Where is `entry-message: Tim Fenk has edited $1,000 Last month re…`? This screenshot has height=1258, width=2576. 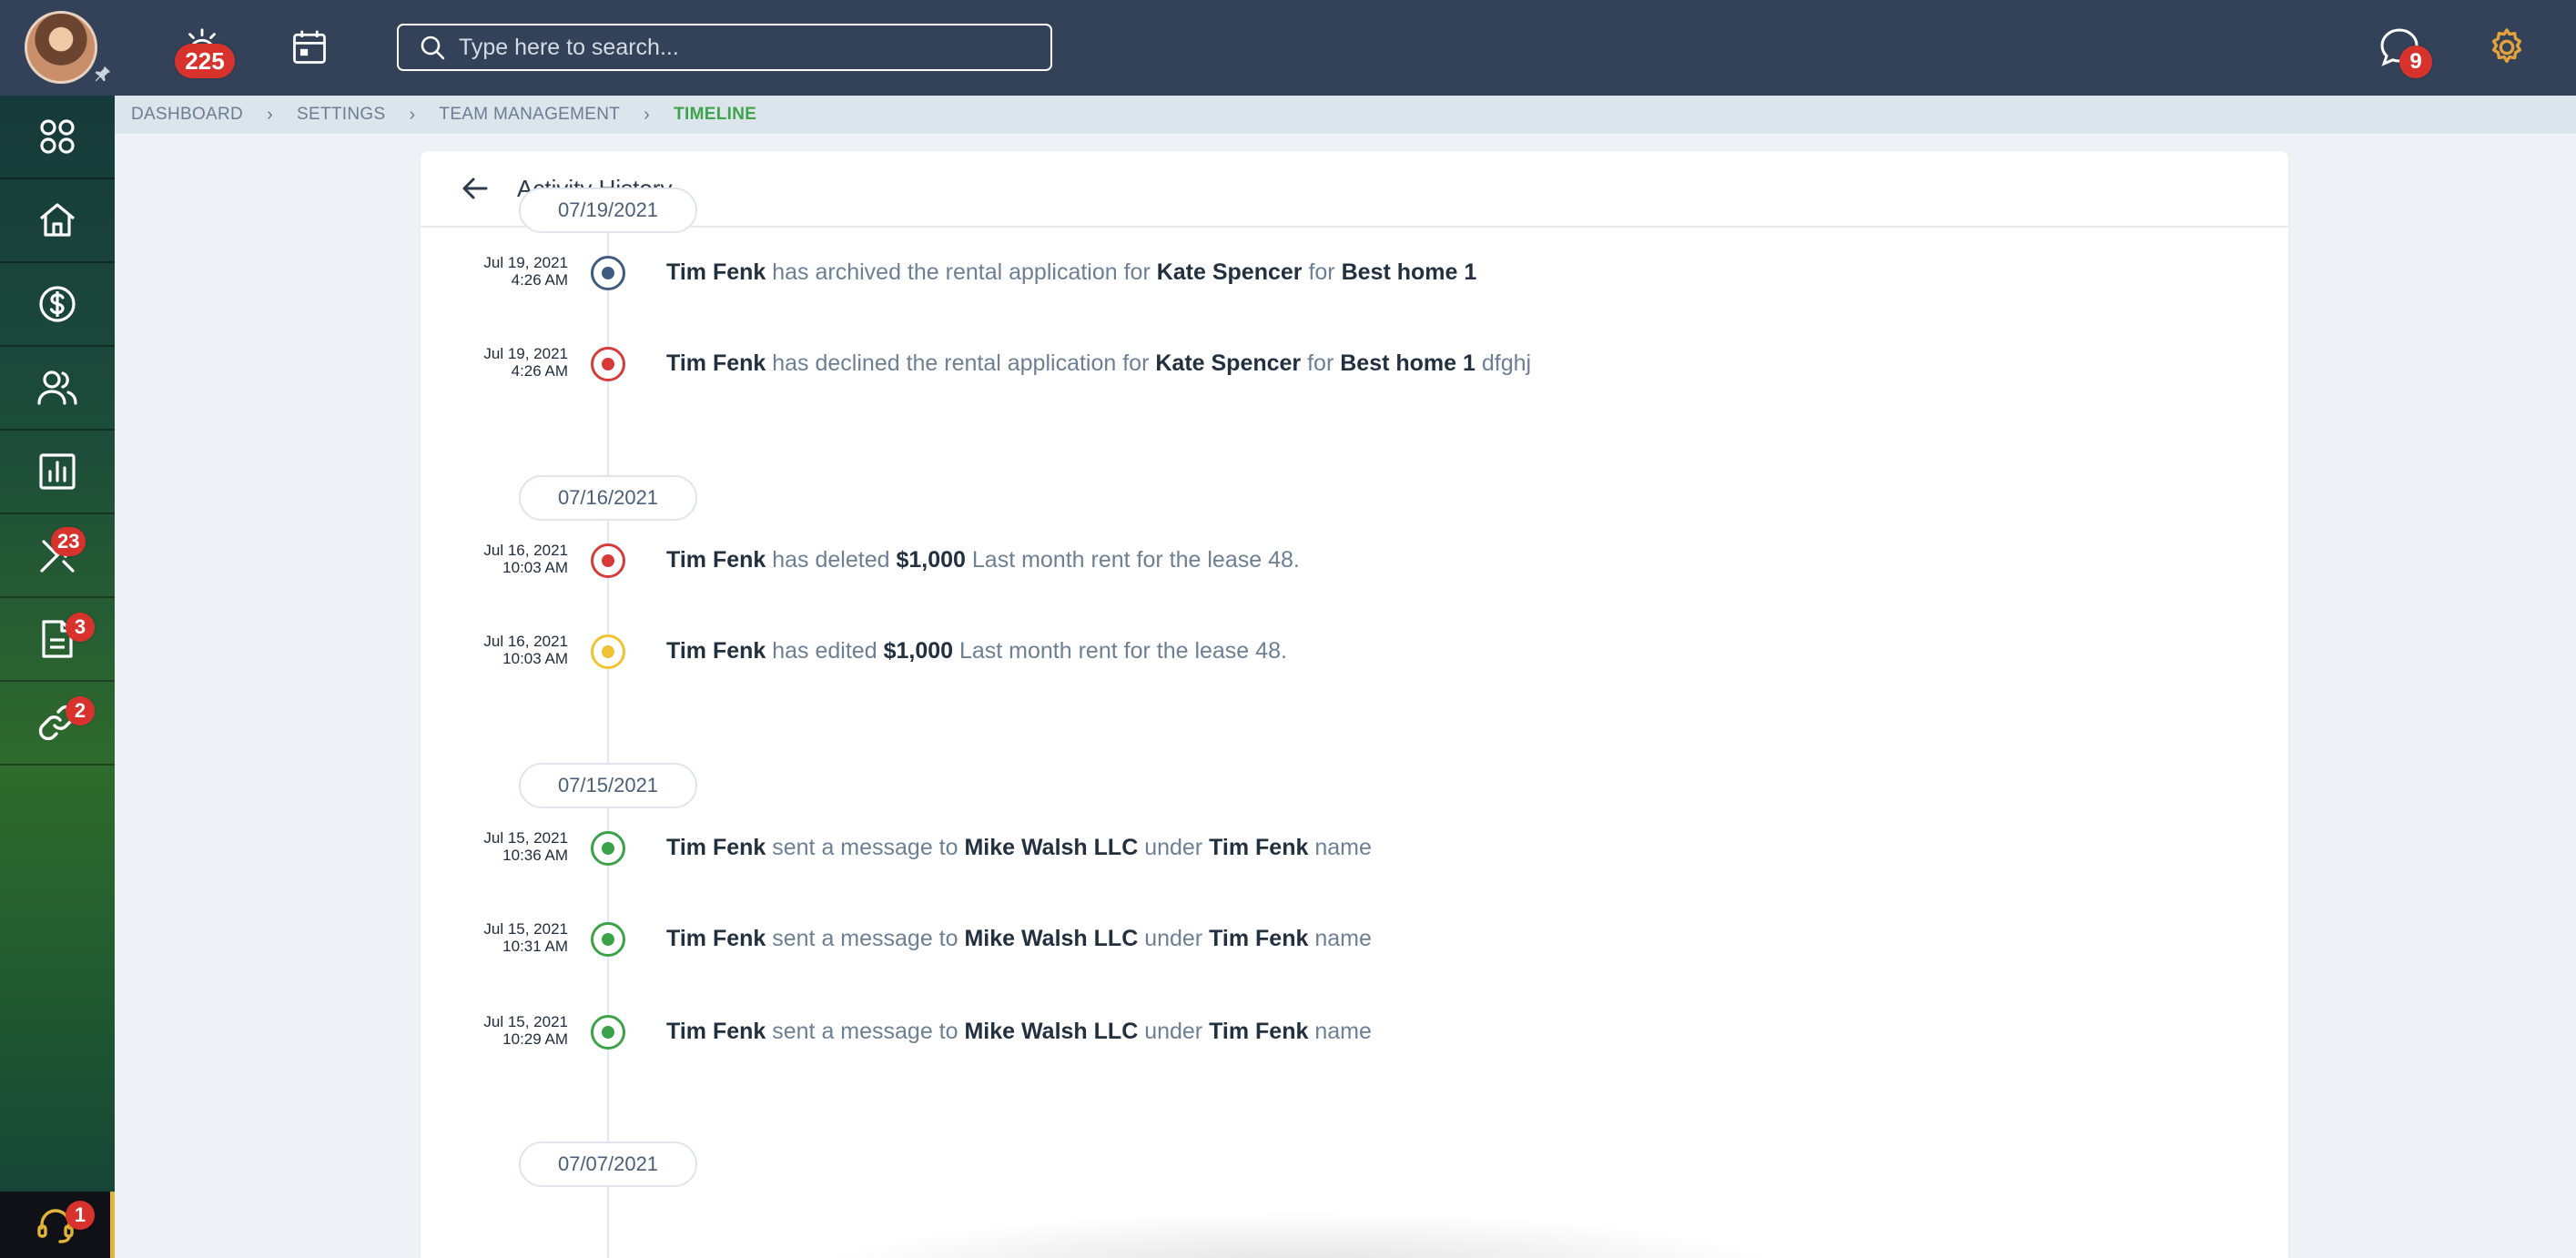
entry-message: Tim Fenk has edited $1,000 Last month re… is located at coordinates (976, 651).